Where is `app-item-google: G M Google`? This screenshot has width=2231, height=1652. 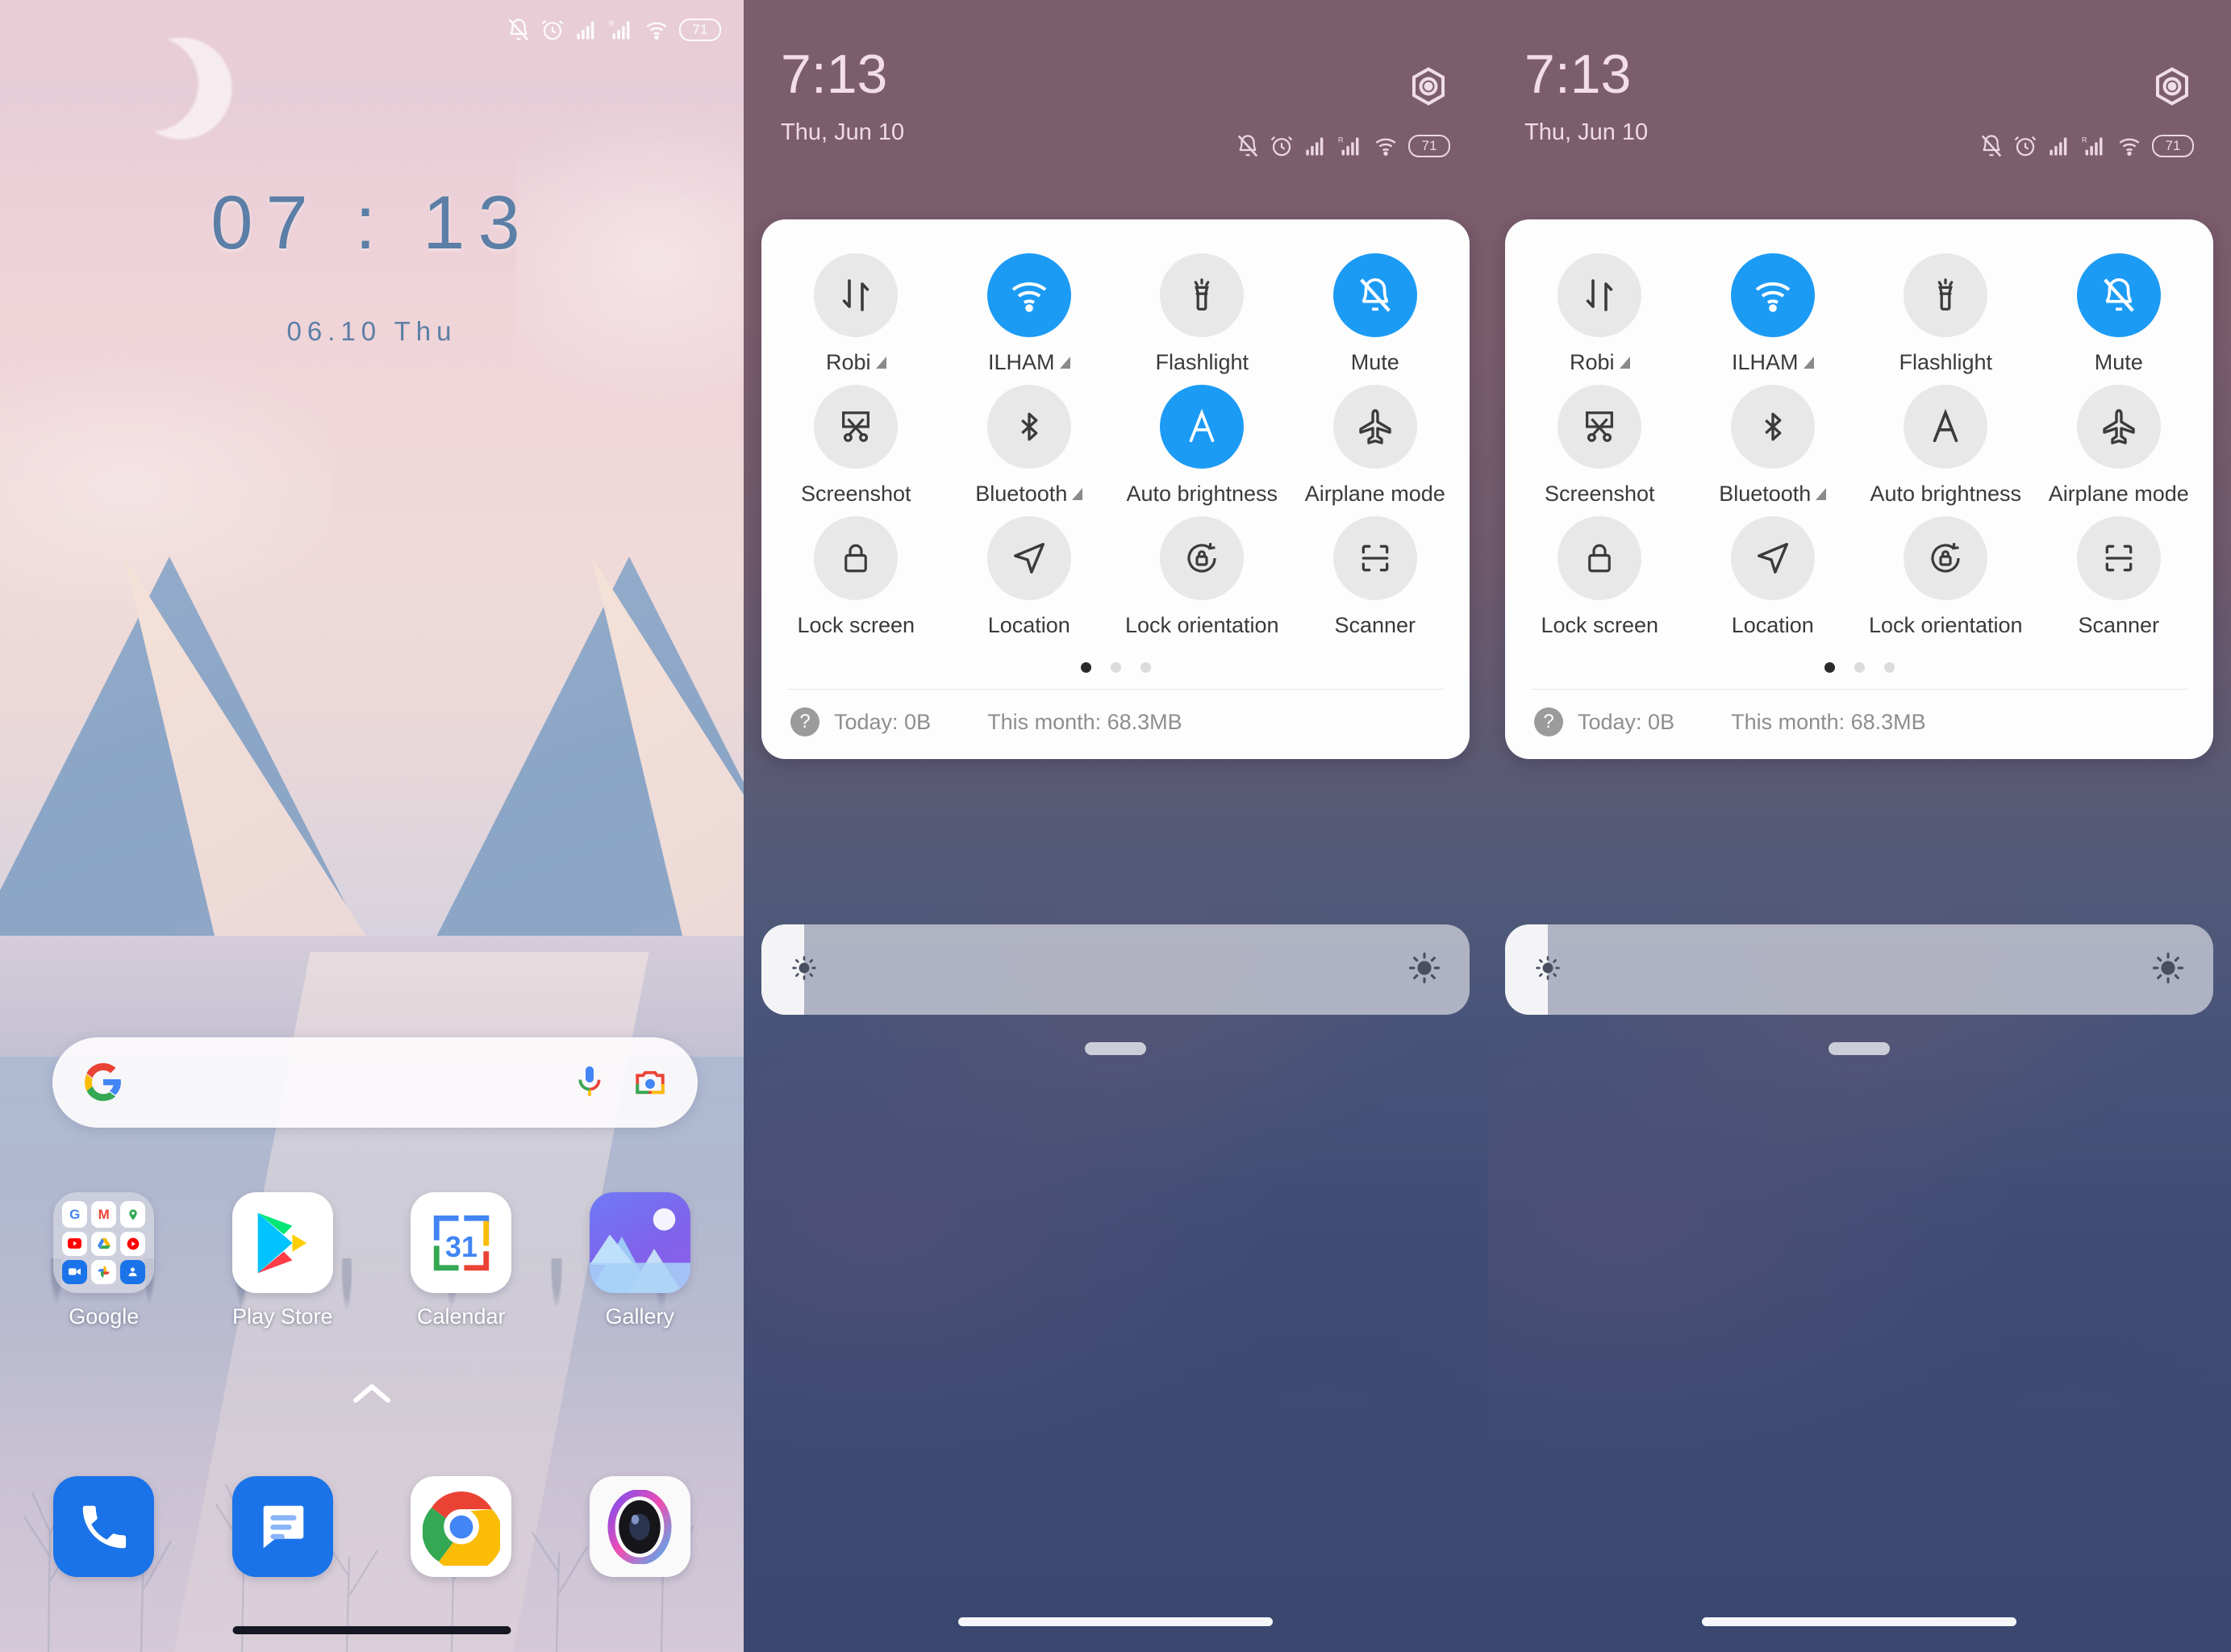
app-item-google: G M Google is located at coordinates (104, 1260).